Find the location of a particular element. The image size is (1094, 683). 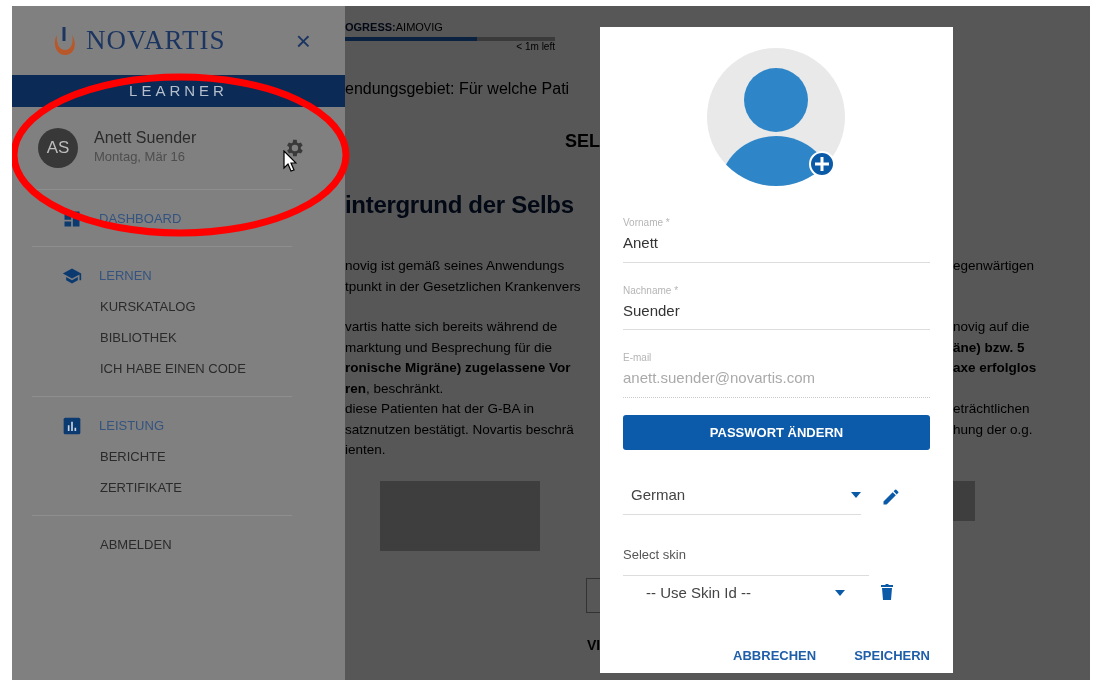

field-label: Nachname * is located at coordinates (651, 290).